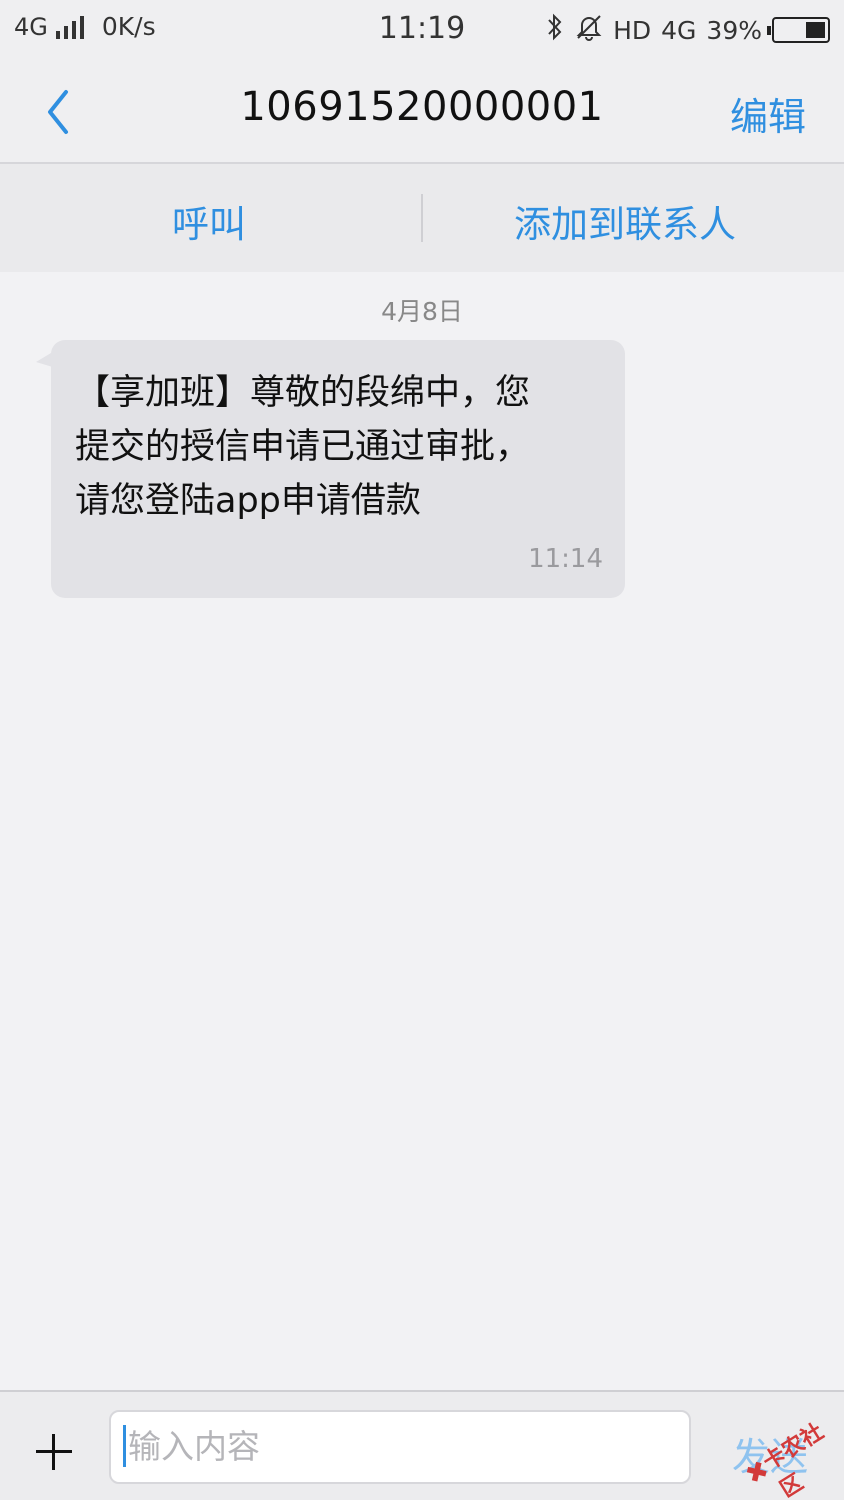 Image resolution: width=844 pixels, height=1500 pixels. I want to click on composer-bar: 输入内容 发送, so click(422, 1445).